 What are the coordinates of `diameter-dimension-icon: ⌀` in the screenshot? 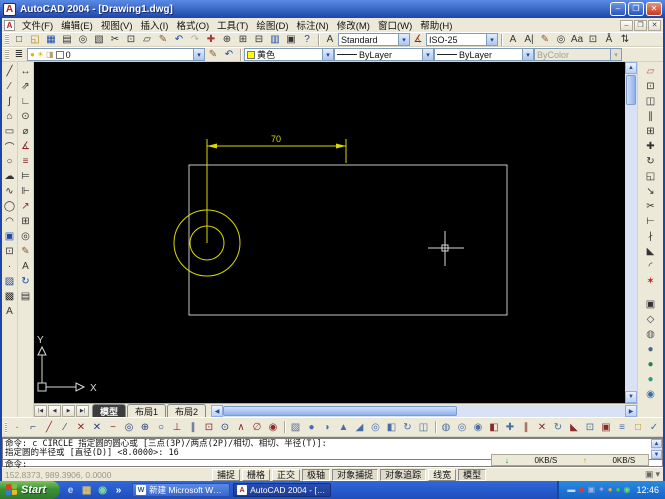 It's located at (26, 131).